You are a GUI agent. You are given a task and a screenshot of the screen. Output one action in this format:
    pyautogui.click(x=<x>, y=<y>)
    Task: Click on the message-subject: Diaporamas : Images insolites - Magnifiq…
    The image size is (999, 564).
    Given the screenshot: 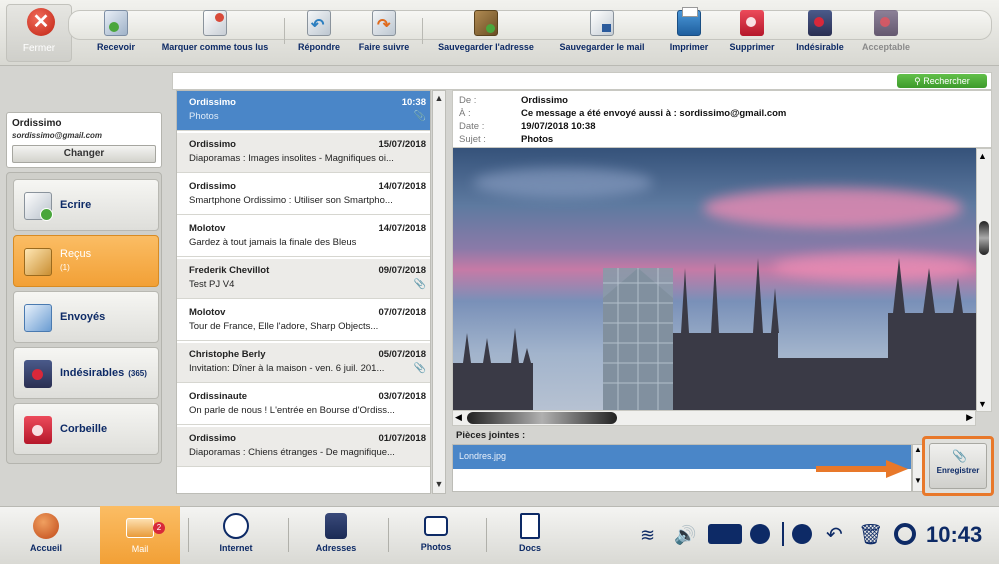 What is the action you would take?
    pyautogui.click(x=291, y=158)
    